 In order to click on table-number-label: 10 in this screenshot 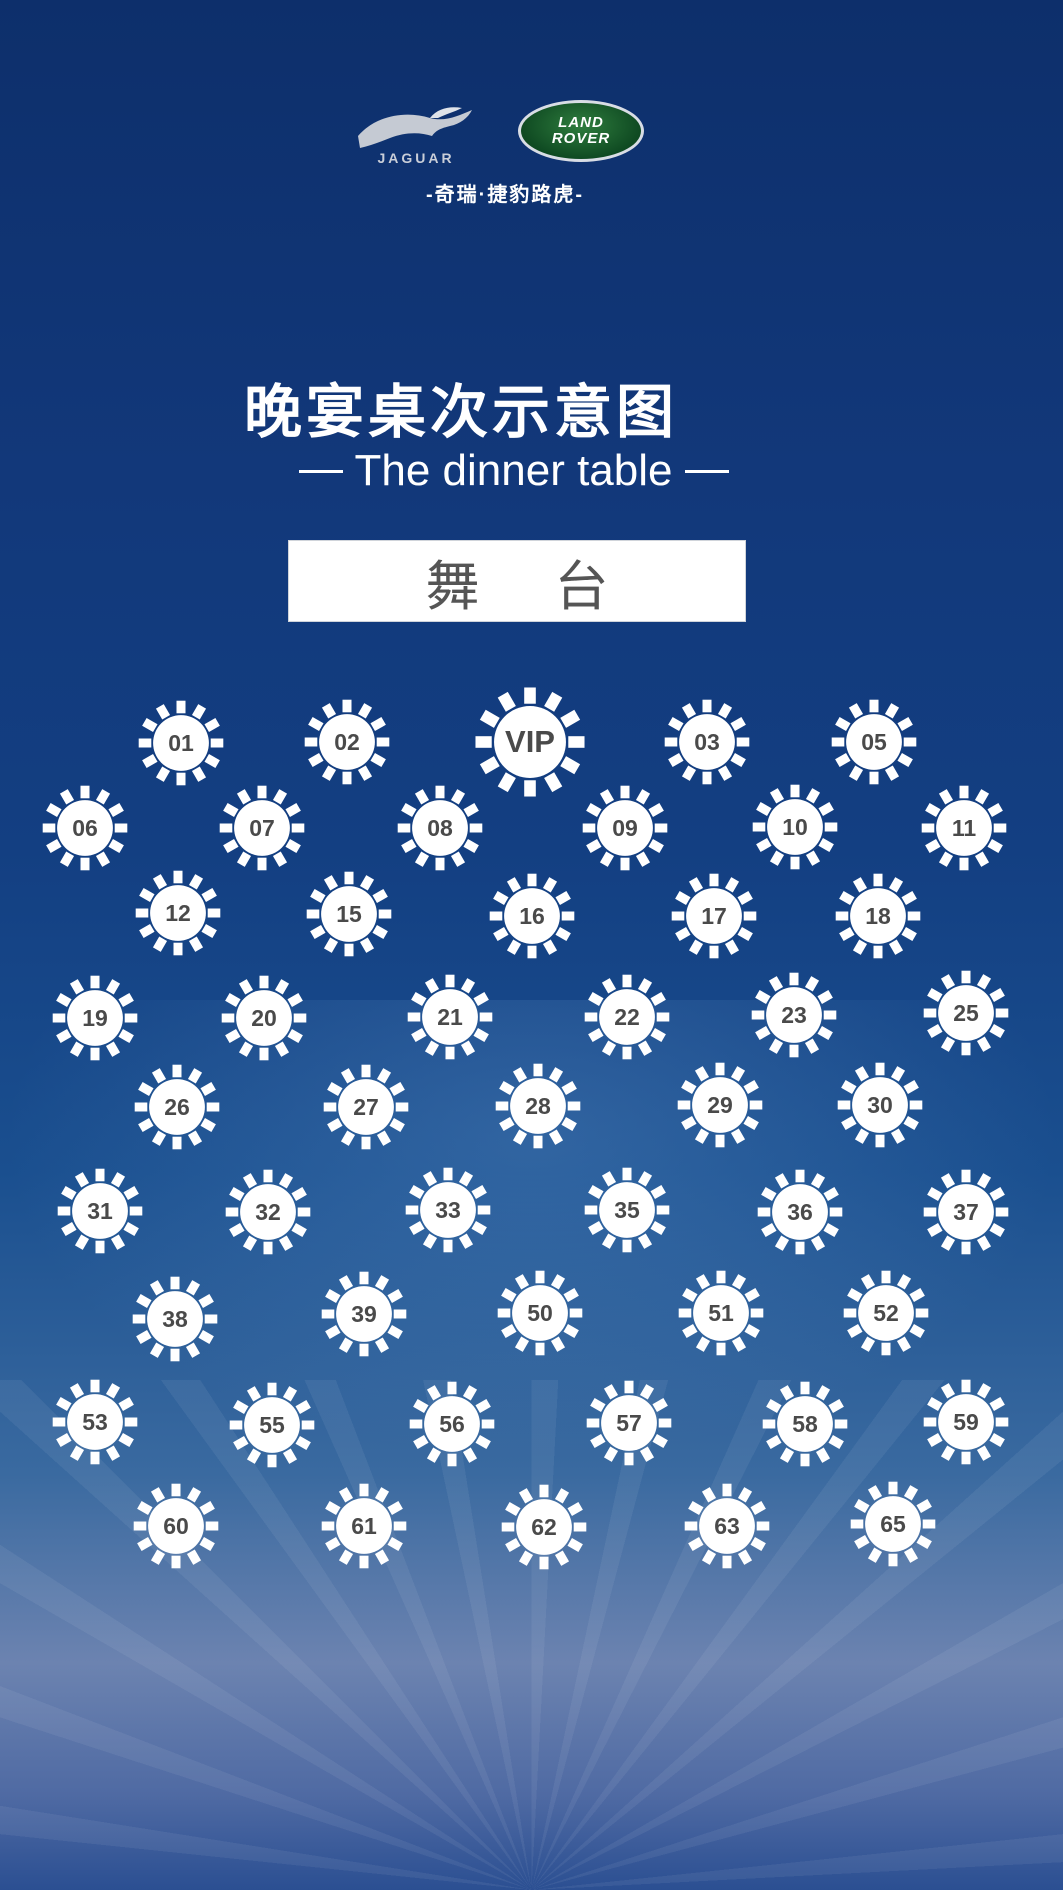, I will do `click(795, 826)`.